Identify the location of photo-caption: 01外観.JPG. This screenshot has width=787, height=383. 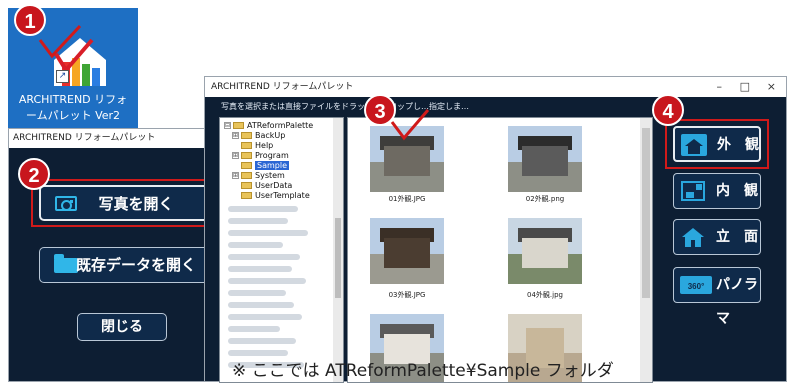
(407, 199).